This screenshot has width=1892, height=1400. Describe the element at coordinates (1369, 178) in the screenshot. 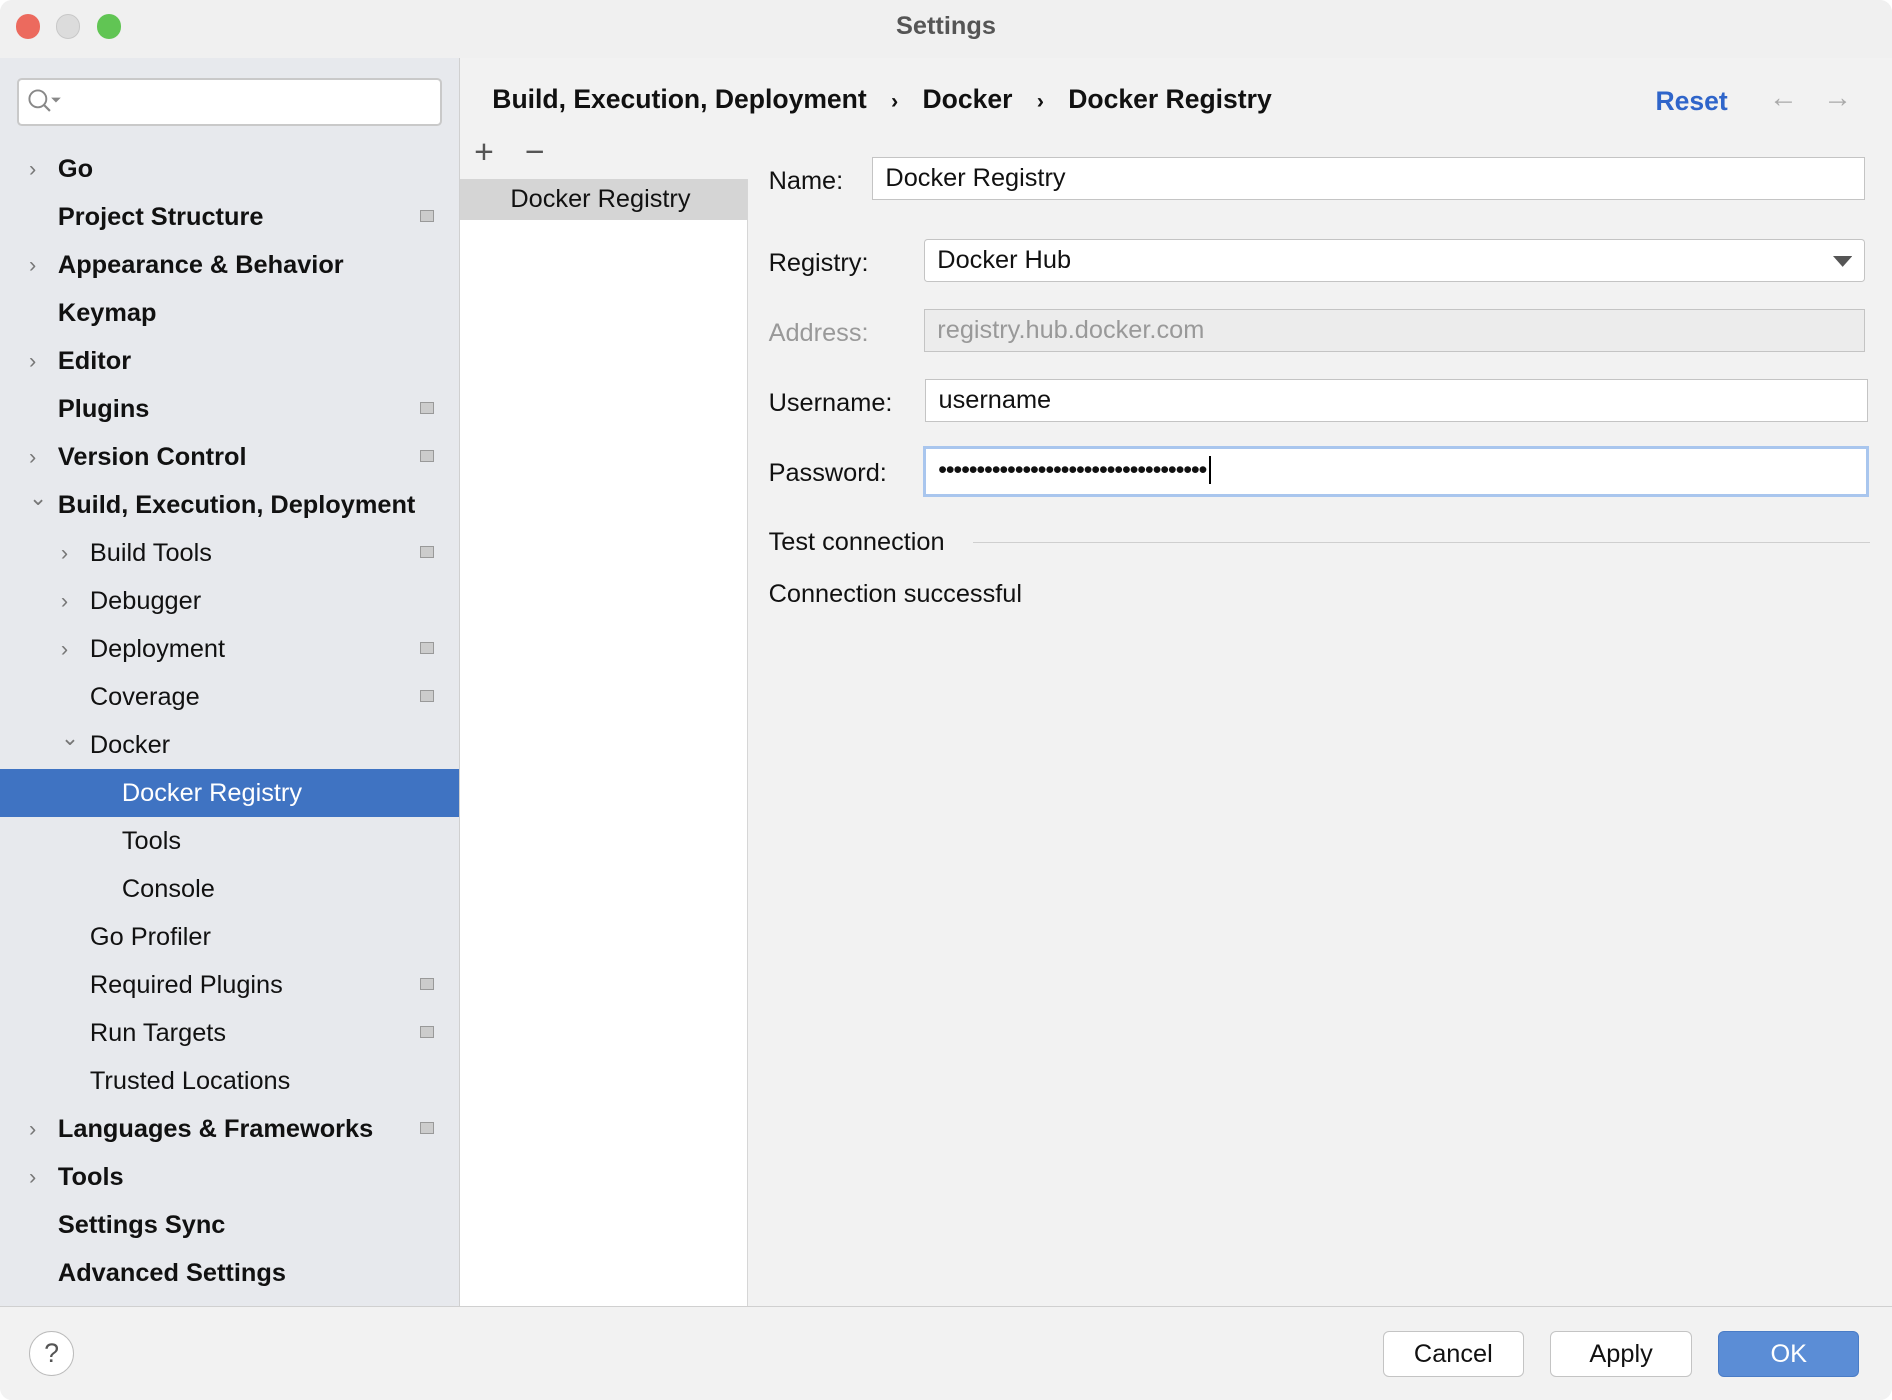

I see `name-field: Docker Registry` at that location.